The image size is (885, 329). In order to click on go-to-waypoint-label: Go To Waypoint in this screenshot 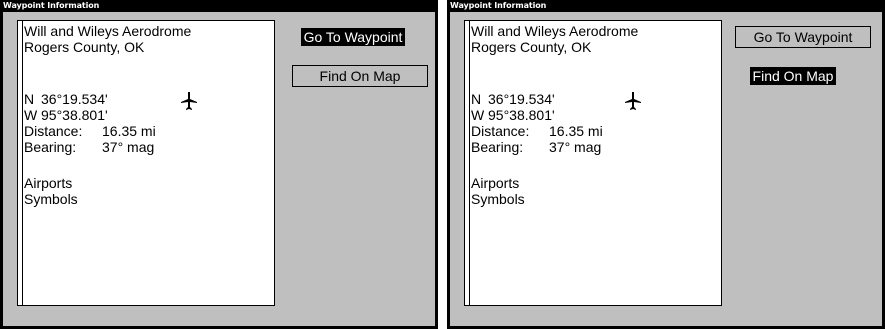, I will do `click(353, 37)`.